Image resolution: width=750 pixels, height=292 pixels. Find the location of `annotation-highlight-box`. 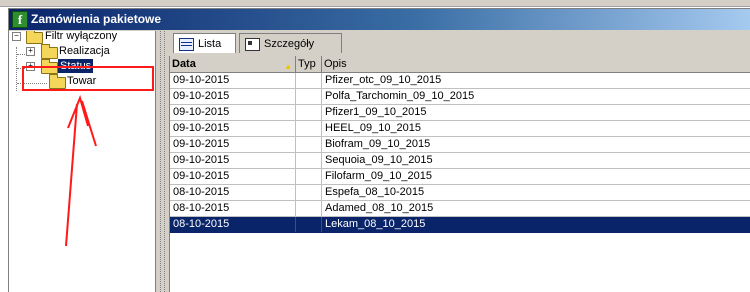

annotation-highlight-box is located at coordinates (88, 78).